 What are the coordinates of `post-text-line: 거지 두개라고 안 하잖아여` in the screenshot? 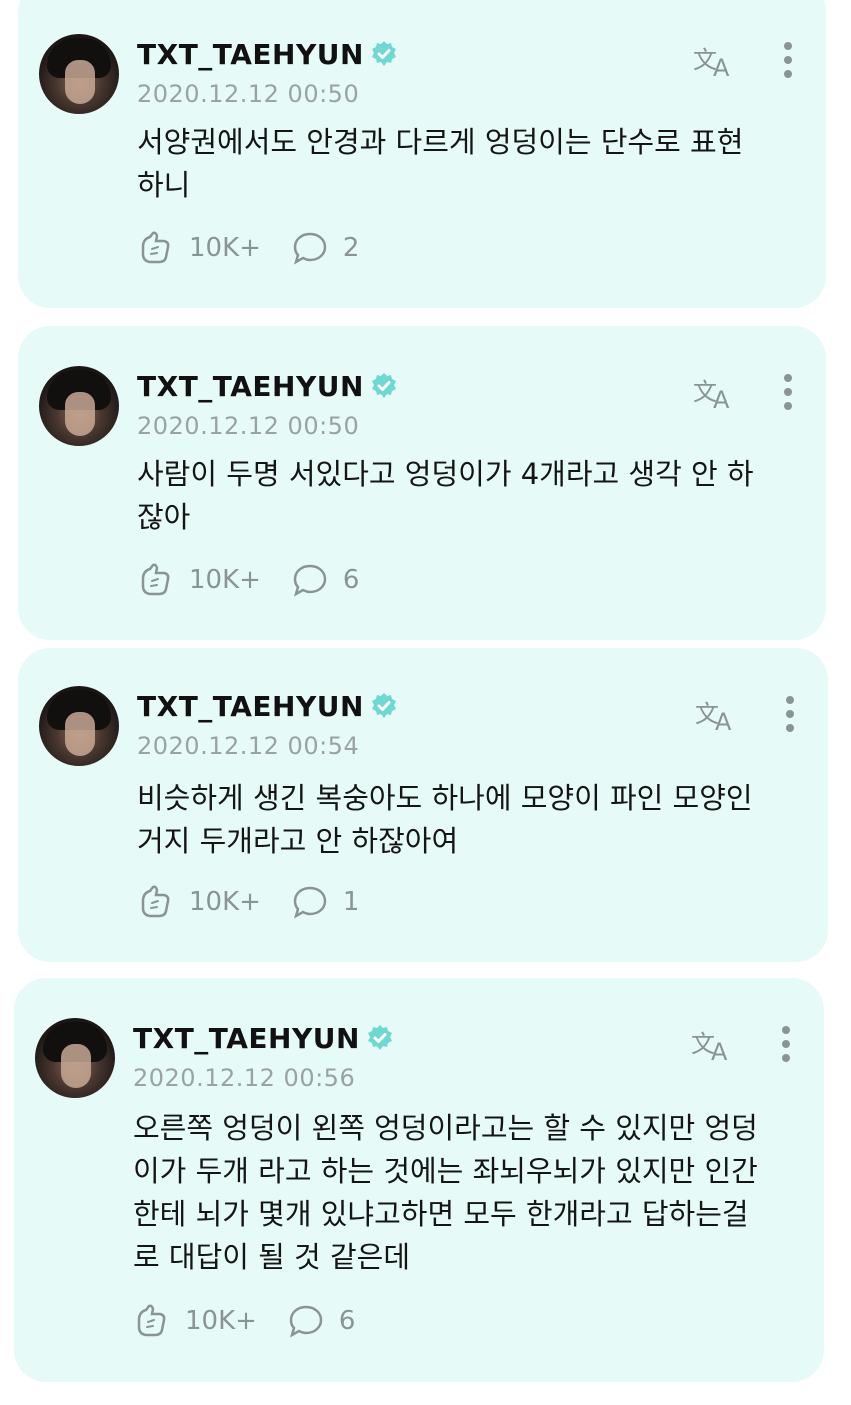 It's located at (298, 841).